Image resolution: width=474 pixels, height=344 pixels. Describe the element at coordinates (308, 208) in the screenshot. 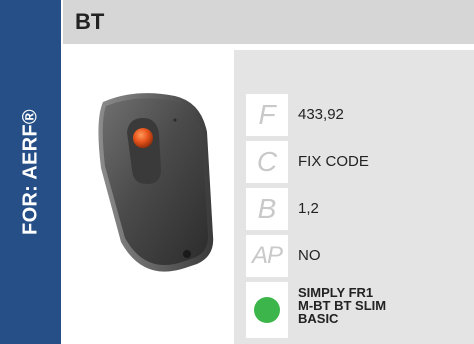

I see `spec-value: 1,2` at that location.